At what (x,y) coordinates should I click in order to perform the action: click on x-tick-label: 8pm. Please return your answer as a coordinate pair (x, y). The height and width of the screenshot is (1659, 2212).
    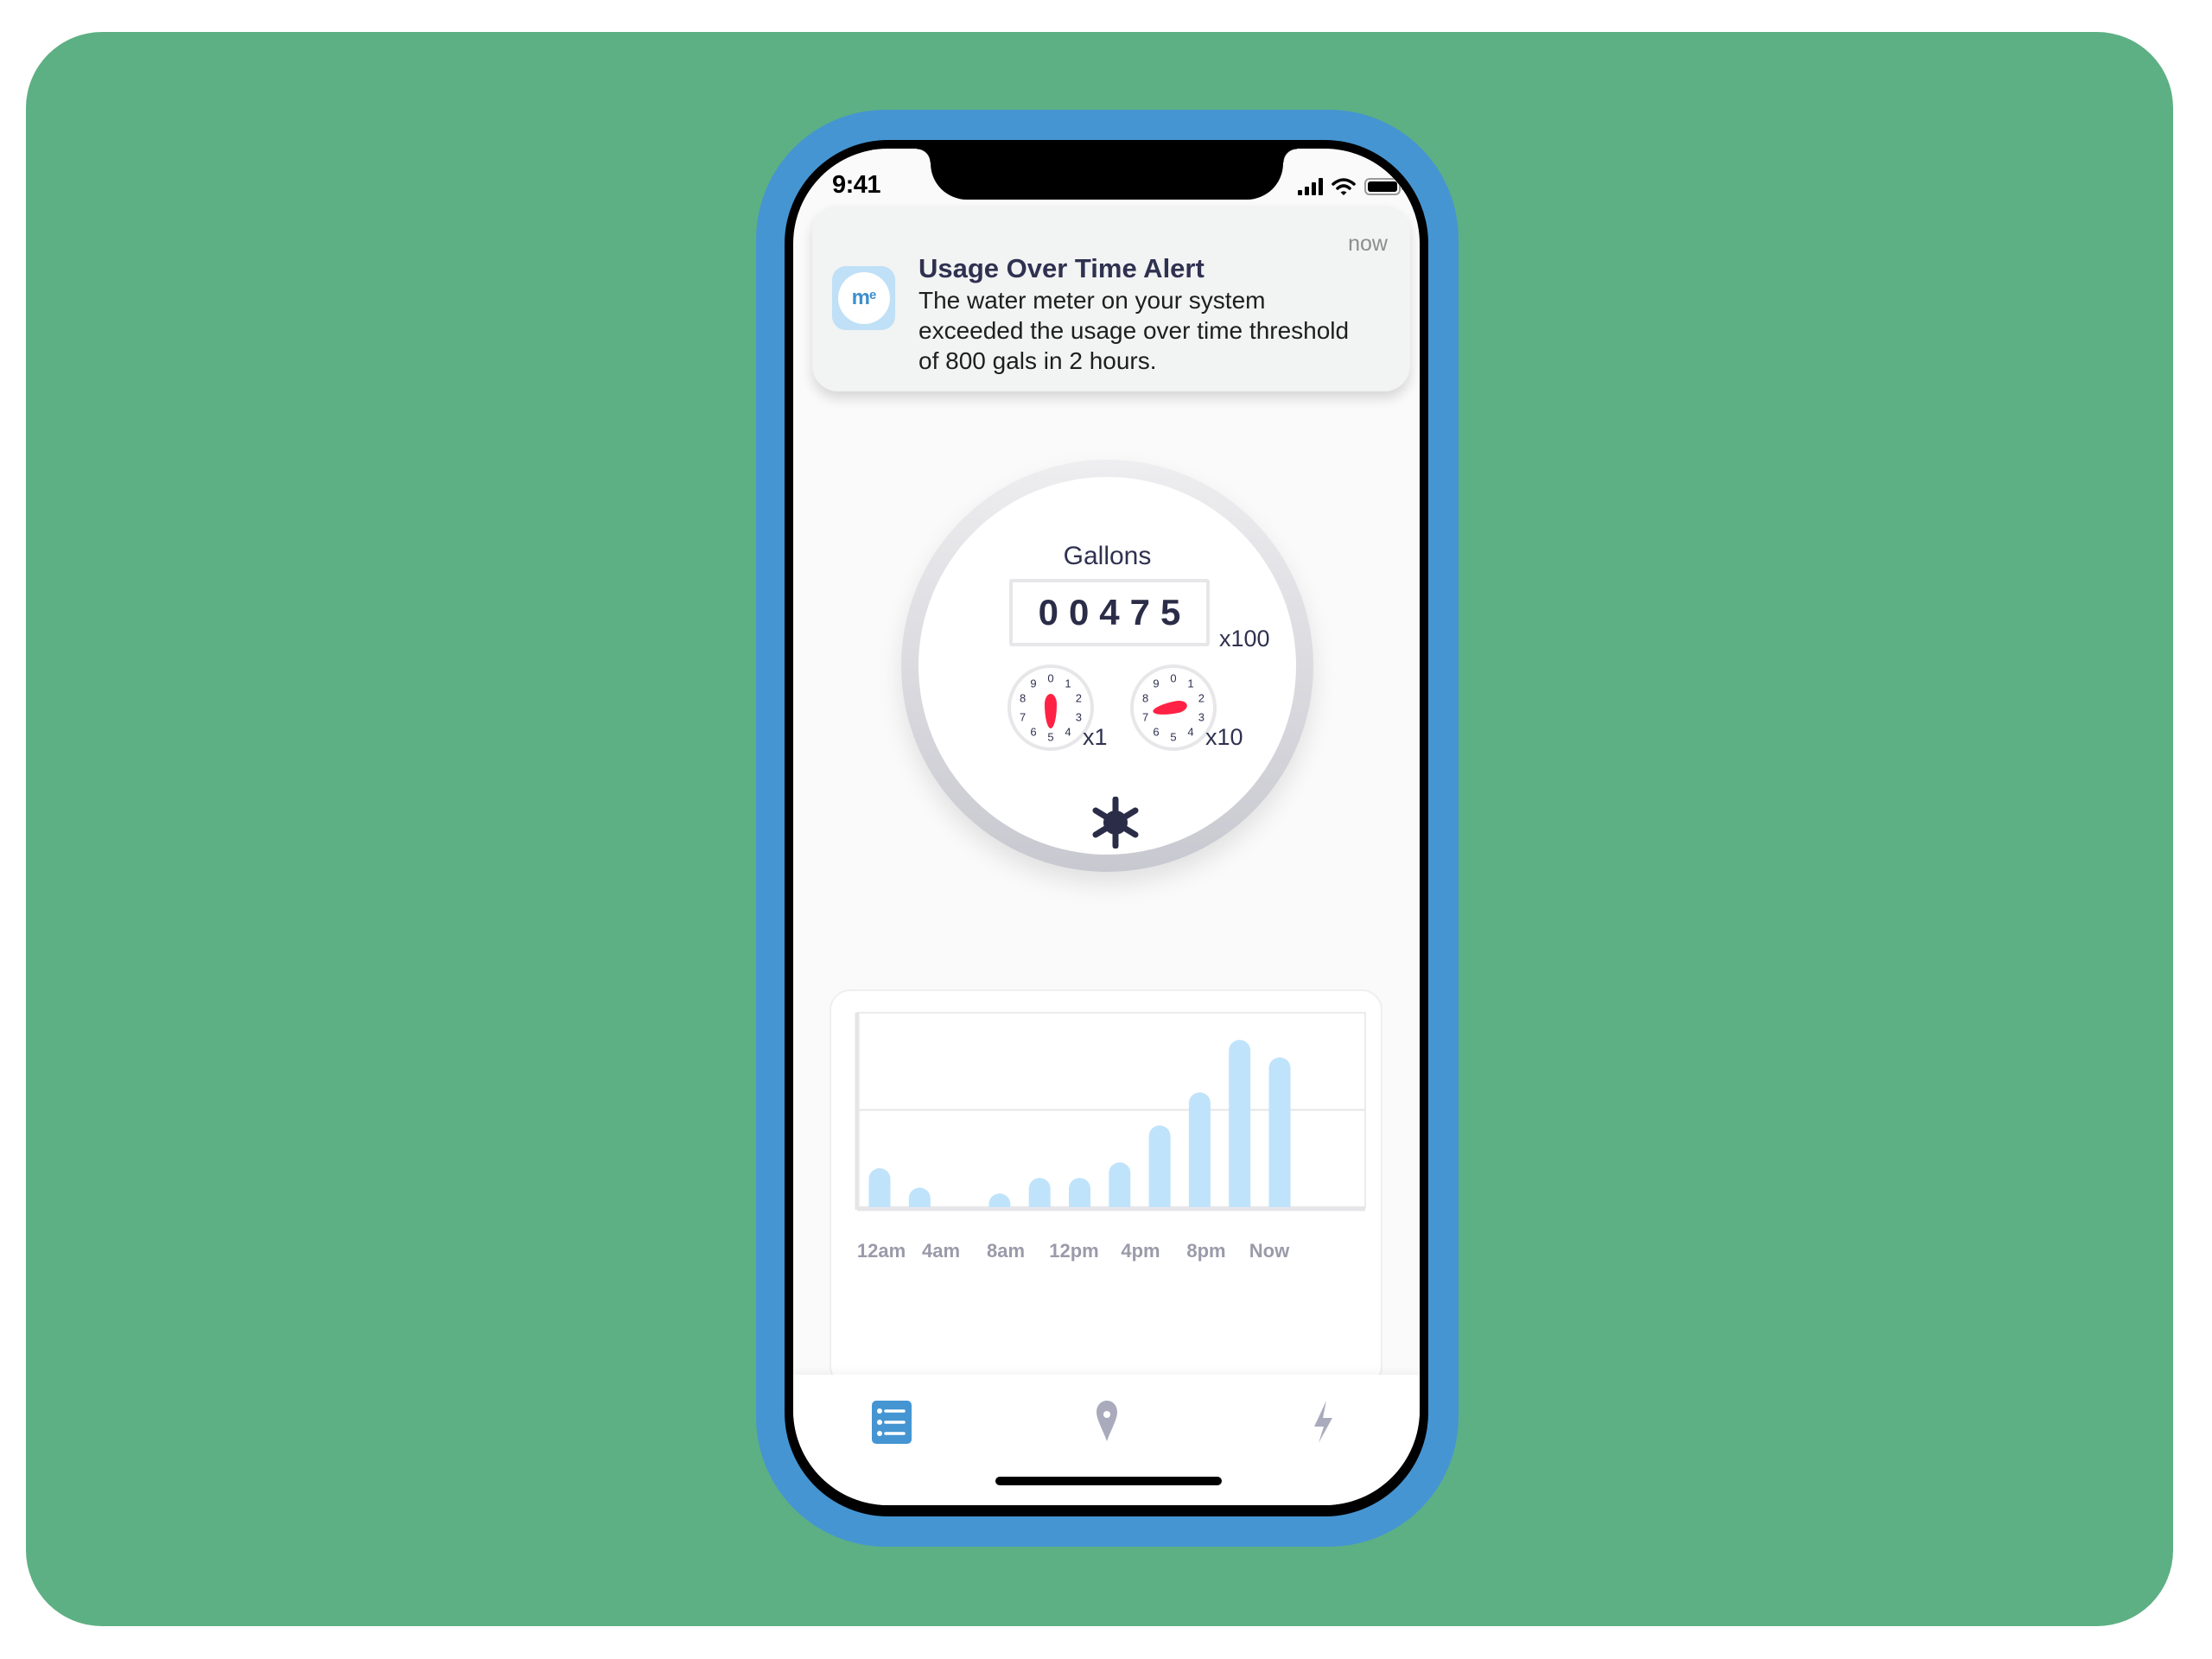
    Looking at the image, I should click on (1205, 1251).